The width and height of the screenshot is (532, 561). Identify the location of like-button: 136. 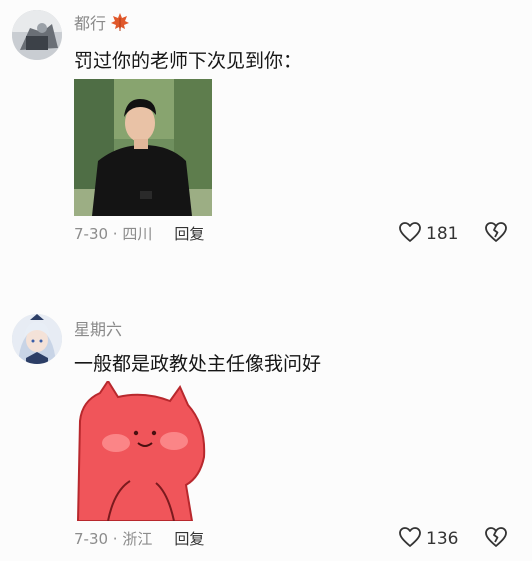
(428, 539).